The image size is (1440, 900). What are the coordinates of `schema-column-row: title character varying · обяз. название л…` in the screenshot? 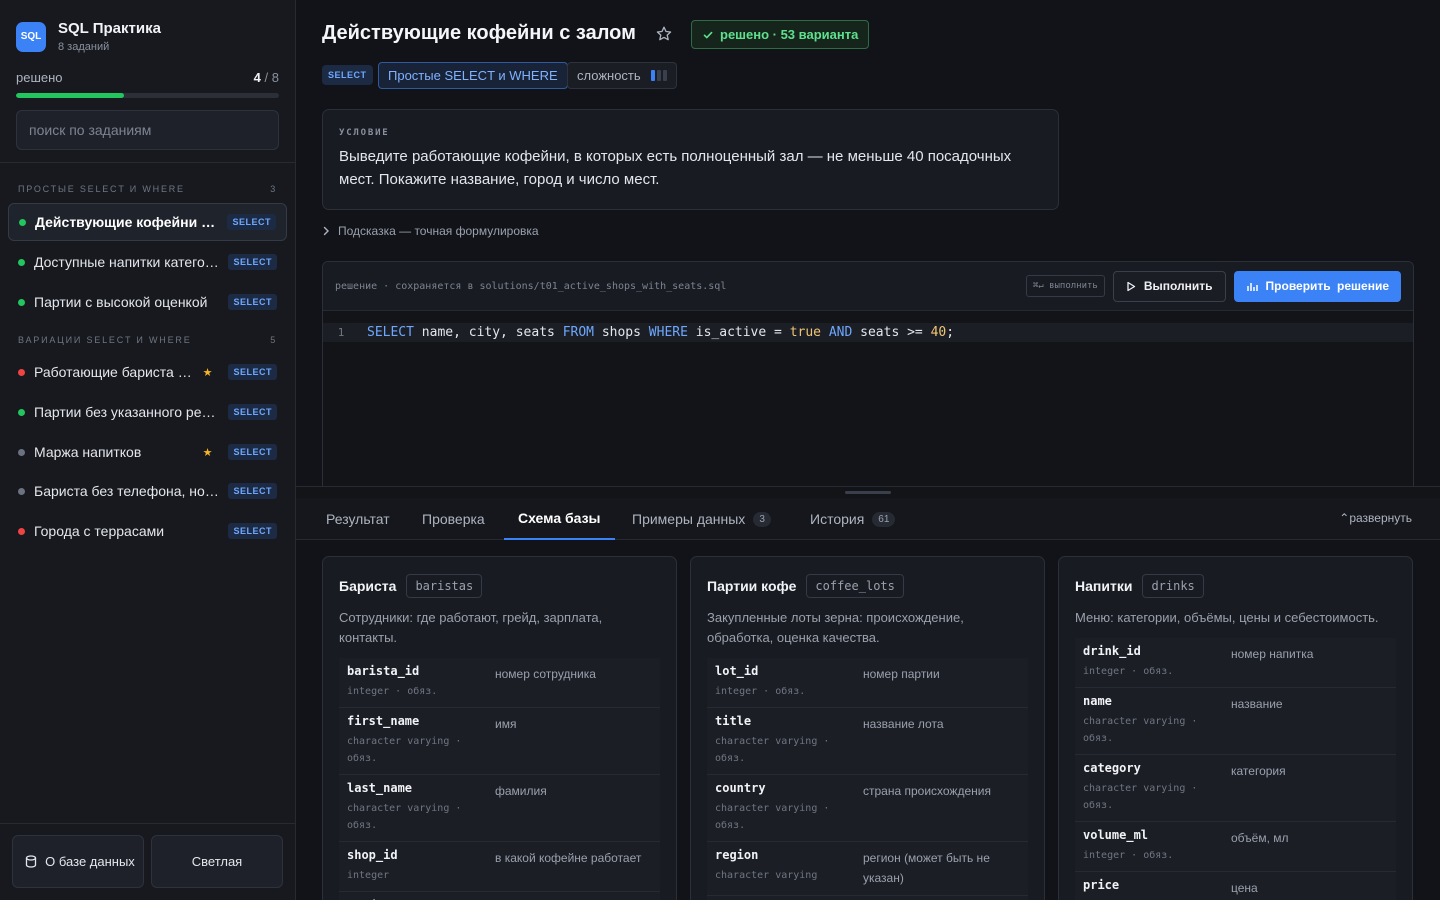 It's located at (867, 741).